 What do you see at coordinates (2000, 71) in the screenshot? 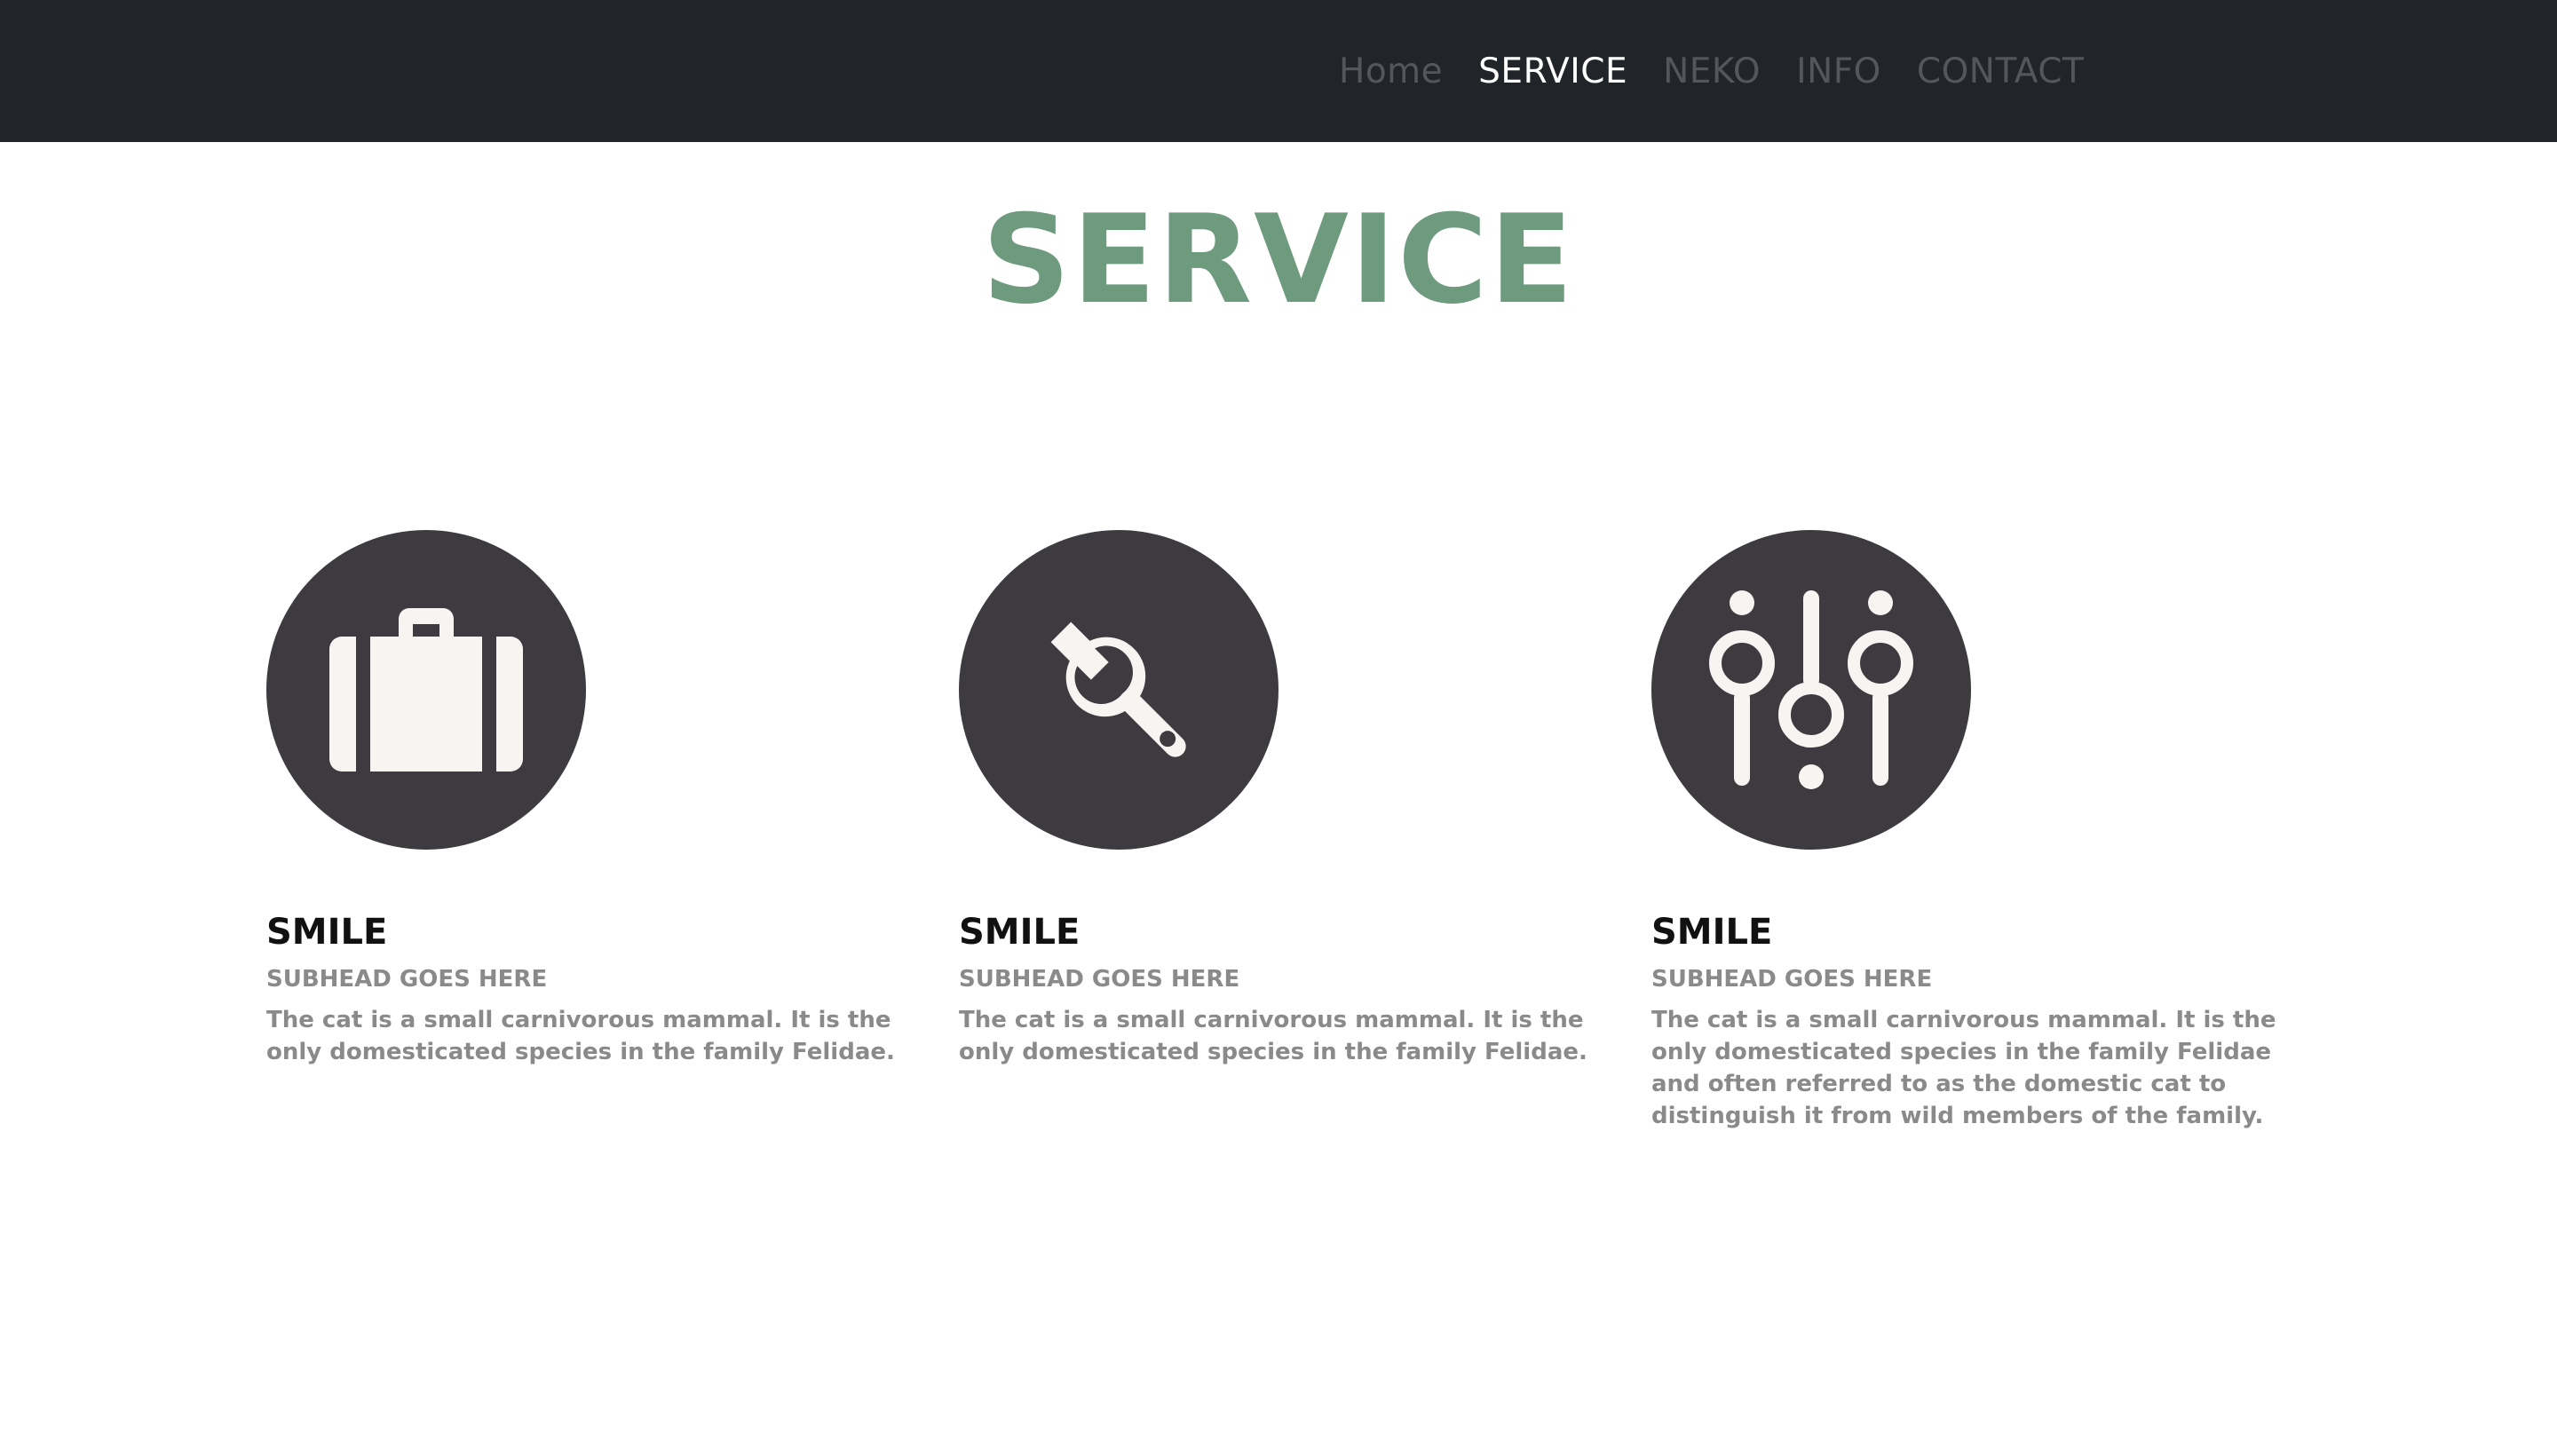
I see `nav-item-contact: CONTACT` at bounding box center [2000, 71].